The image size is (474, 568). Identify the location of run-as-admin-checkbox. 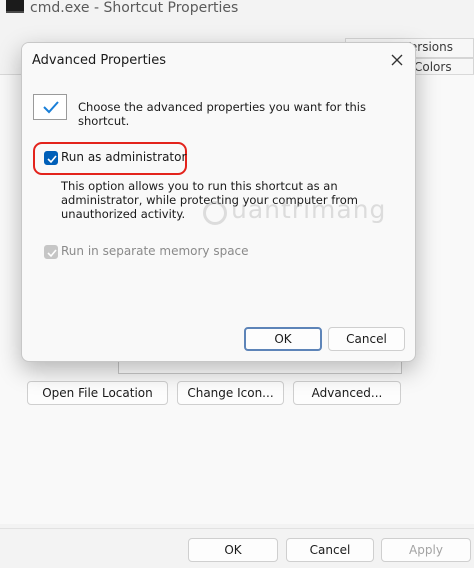
(51, 158).